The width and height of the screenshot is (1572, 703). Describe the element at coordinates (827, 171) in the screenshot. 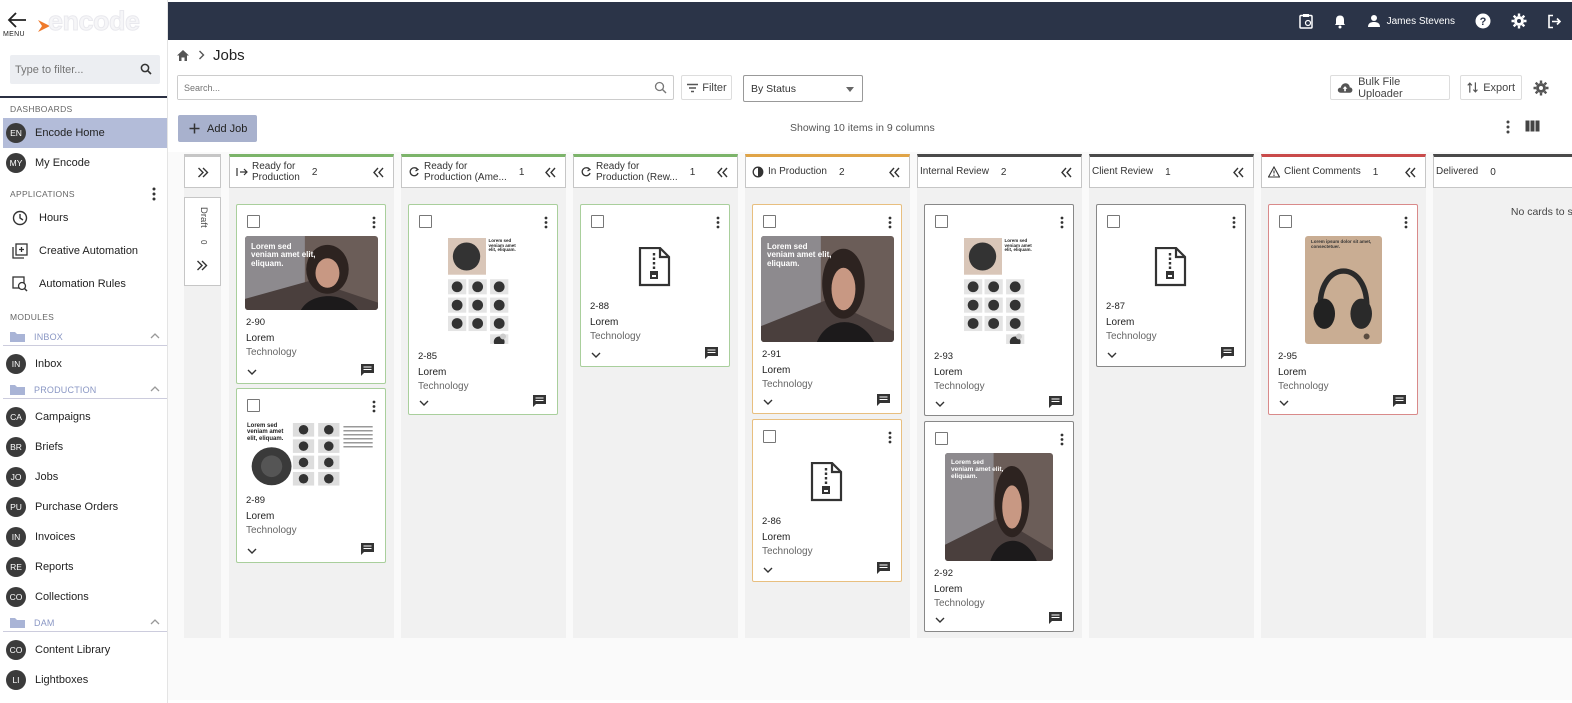

I see `column-header: In Production 2` at that location.